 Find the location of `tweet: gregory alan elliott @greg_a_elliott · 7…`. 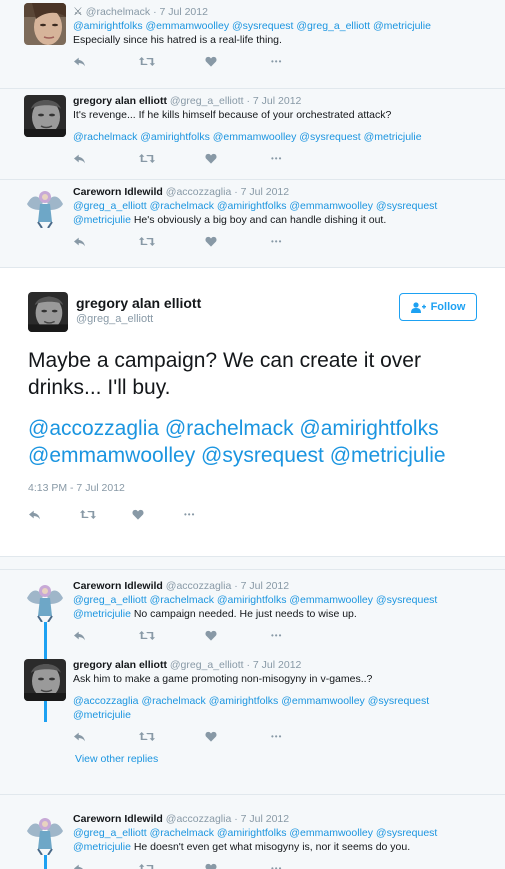

tweet: gregory alan elliott @greg_a_elliott · 7… is located at coordinates (252, 134).